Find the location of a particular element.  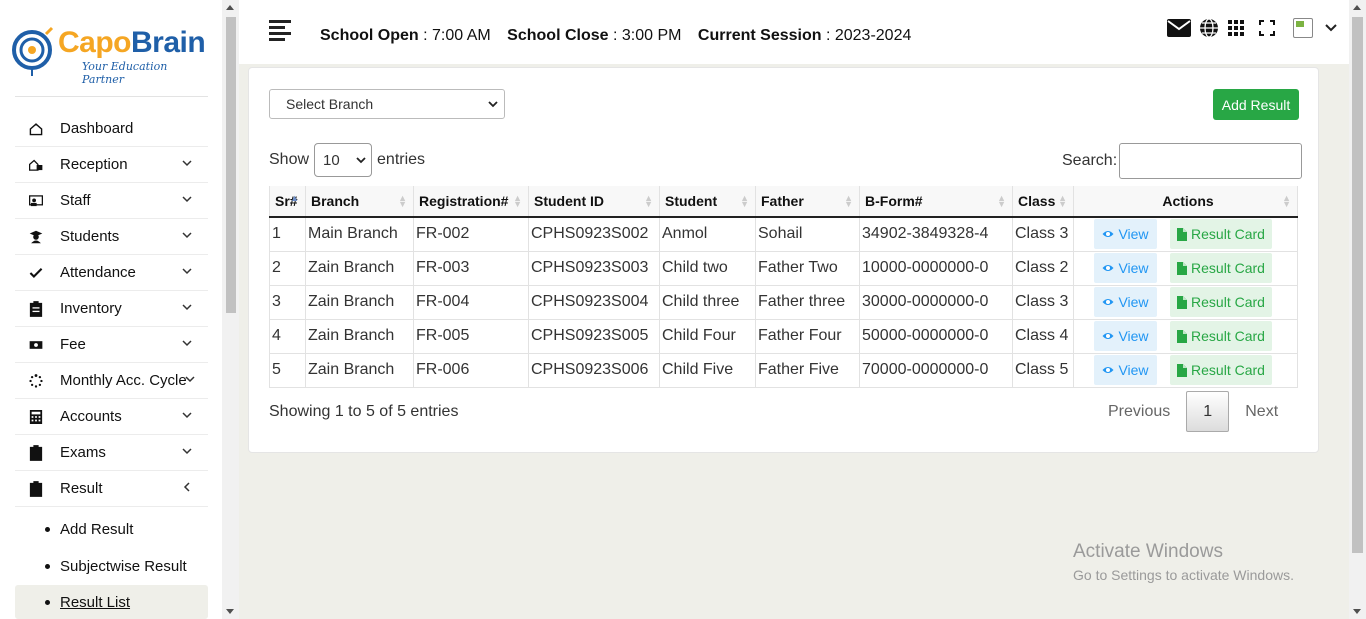

next-button: Next is located at coordinates (1261, 412).